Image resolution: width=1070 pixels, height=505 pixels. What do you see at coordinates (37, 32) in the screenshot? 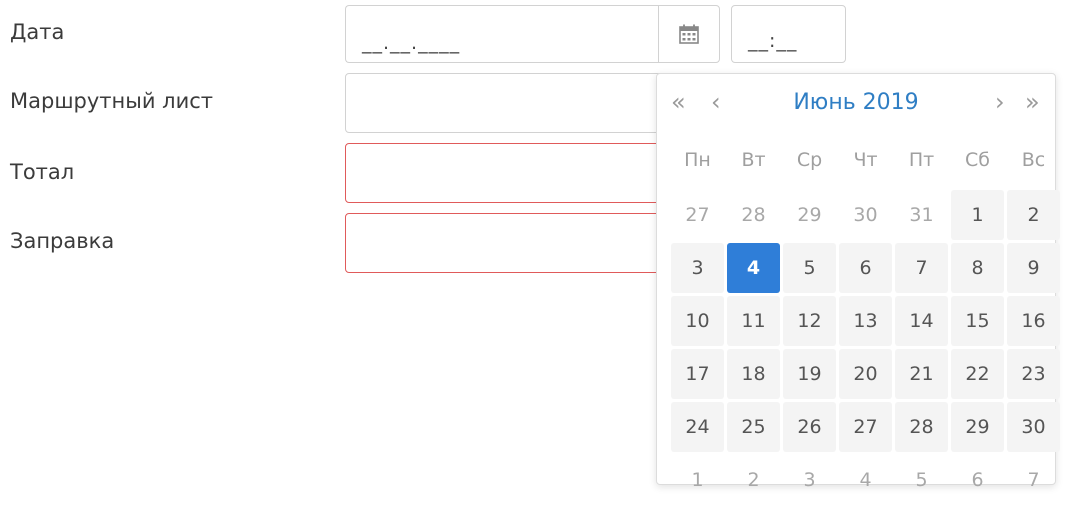
I see `date-label: Дата` at bounding box center [37, 32].